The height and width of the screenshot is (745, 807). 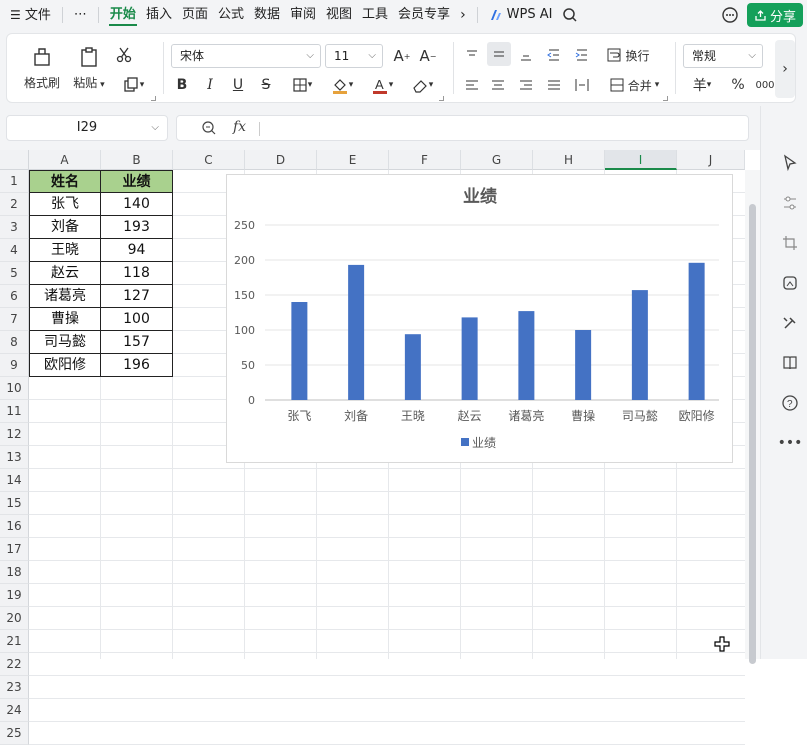 I want to click on currency-button: 羊 ▾, so click(x=702, y=85).